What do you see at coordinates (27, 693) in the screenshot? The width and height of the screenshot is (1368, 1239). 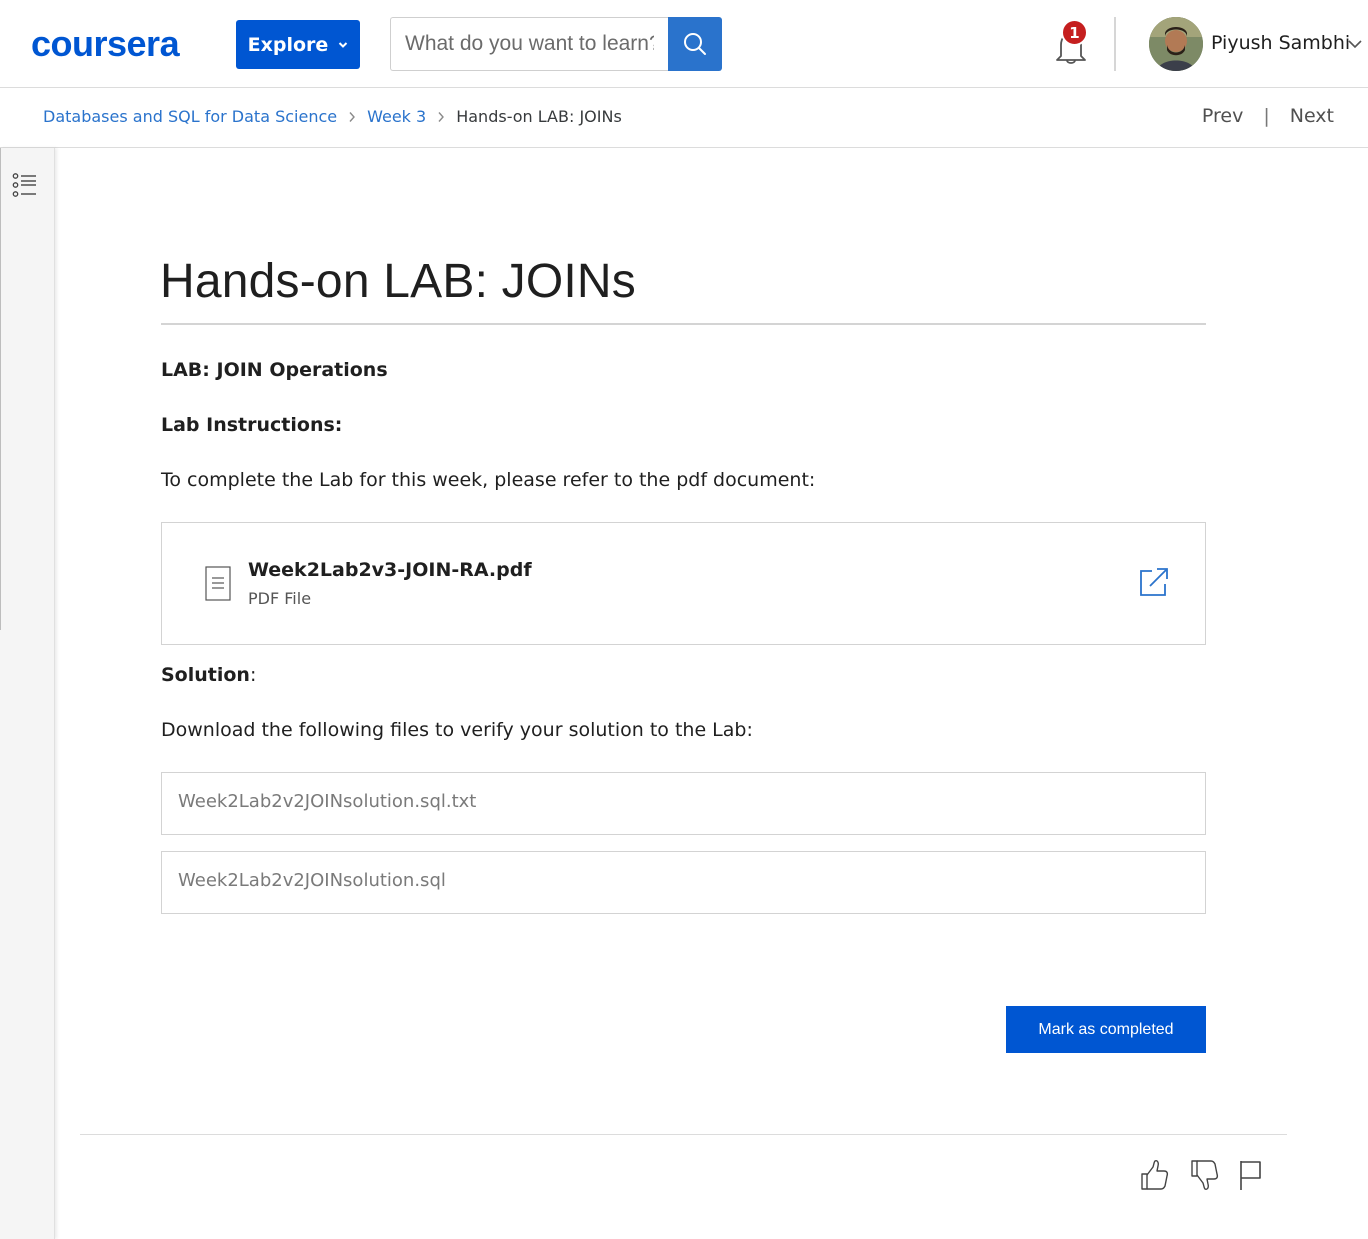 I see `course-outline-rail` at bounding box center [27, 693].